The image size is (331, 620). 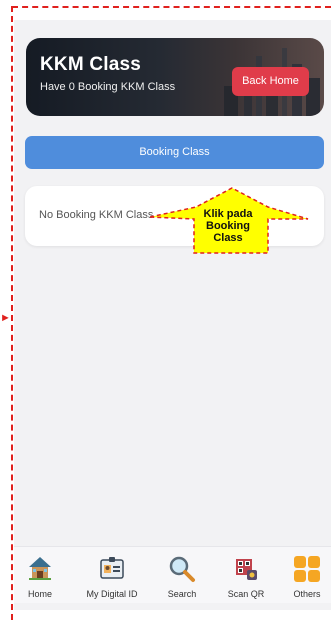 What do you see at coordinates (96, 215) in the screenshot?
I see `empty-bookings-message: No Booking KKM Class` at bounding box center [96, 215].